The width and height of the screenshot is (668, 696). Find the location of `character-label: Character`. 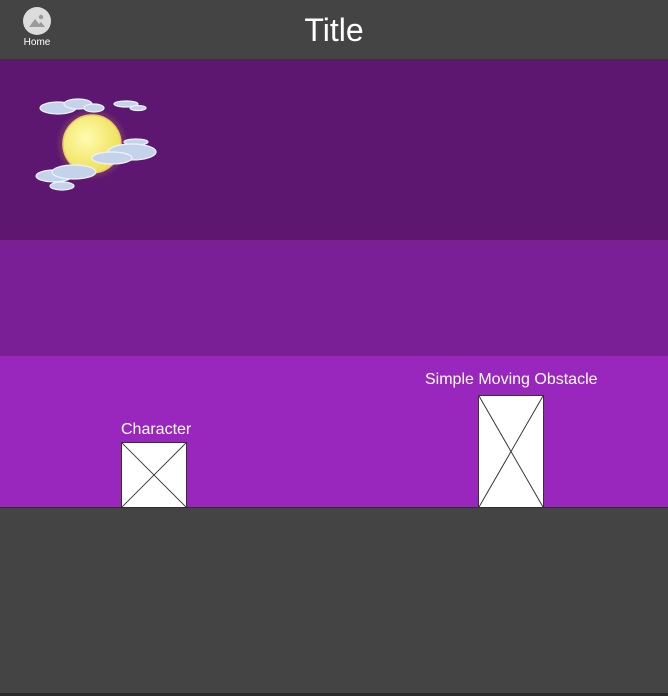

character-label: Character is located at coordinates (156, 429).